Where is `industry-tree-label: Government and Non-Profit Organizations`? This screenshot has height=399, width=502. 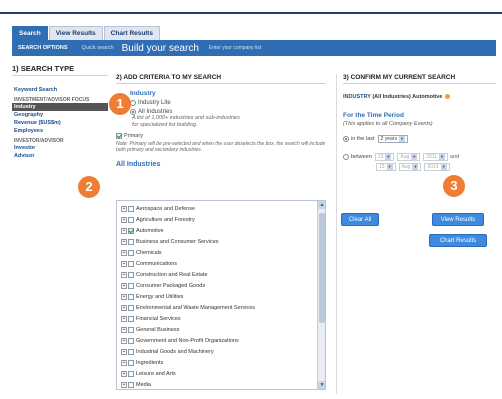
industry-tree-label: Government and Non-Profit Organizations is located at coordinates (187, 340).